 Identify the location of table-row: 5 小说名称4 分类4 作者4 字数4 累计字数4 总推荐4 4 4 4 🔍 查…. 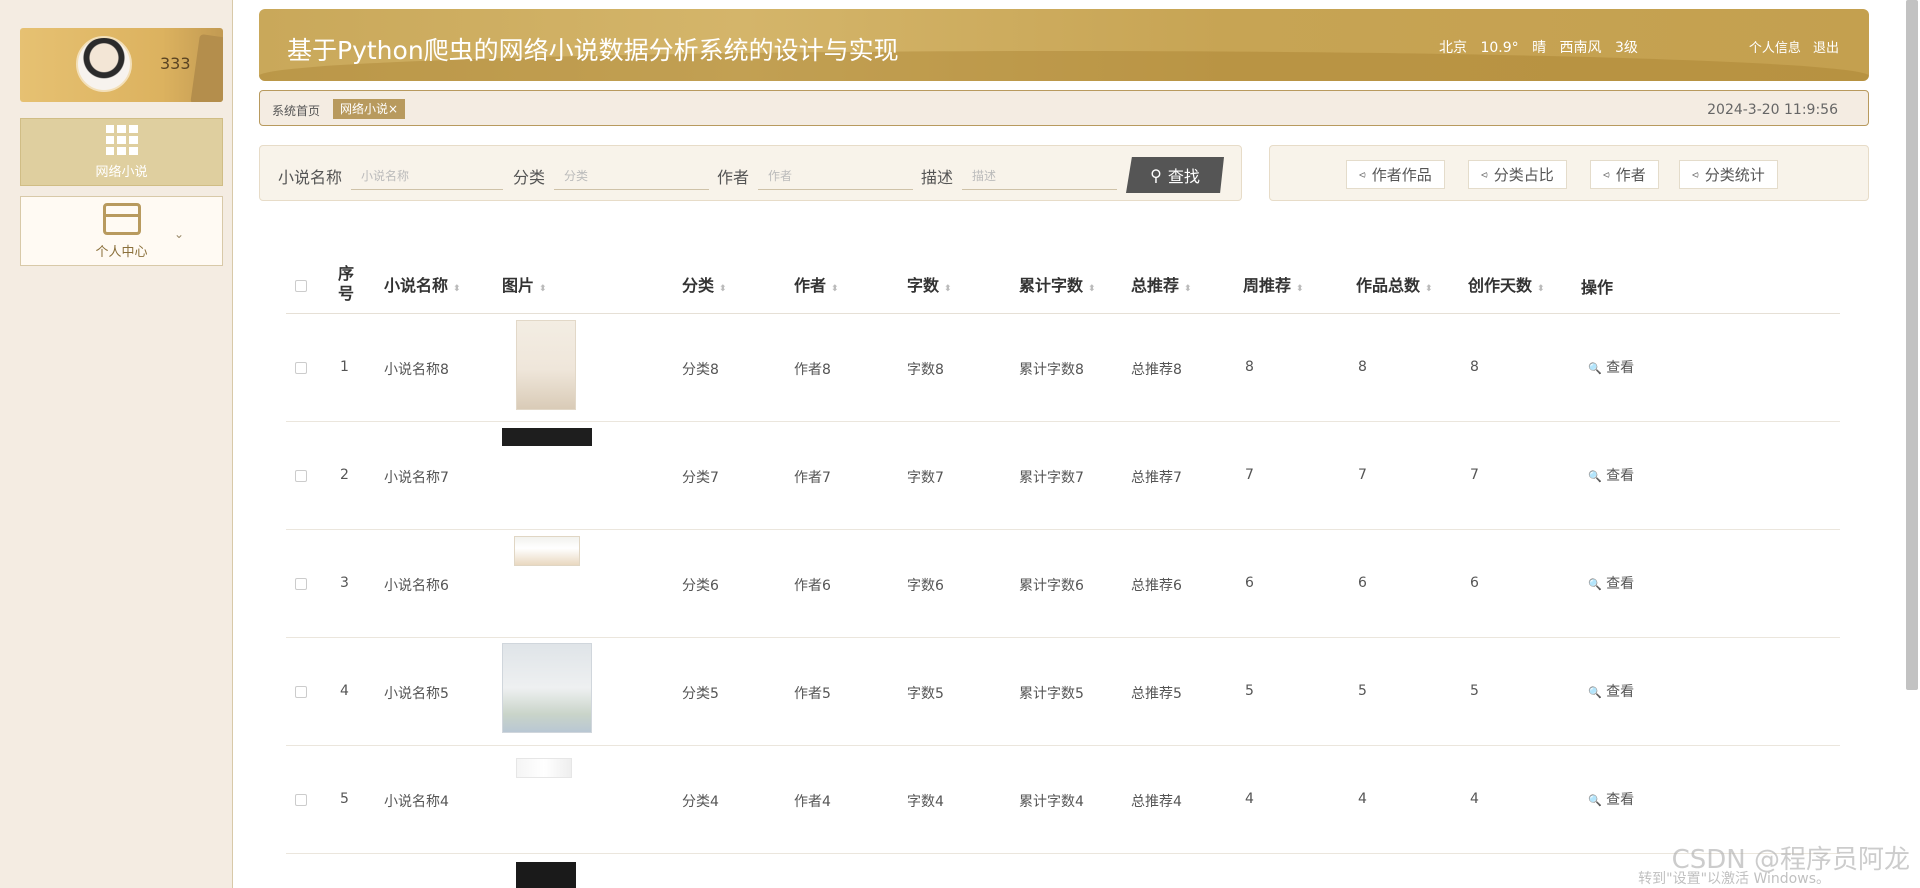
(1063, 800).